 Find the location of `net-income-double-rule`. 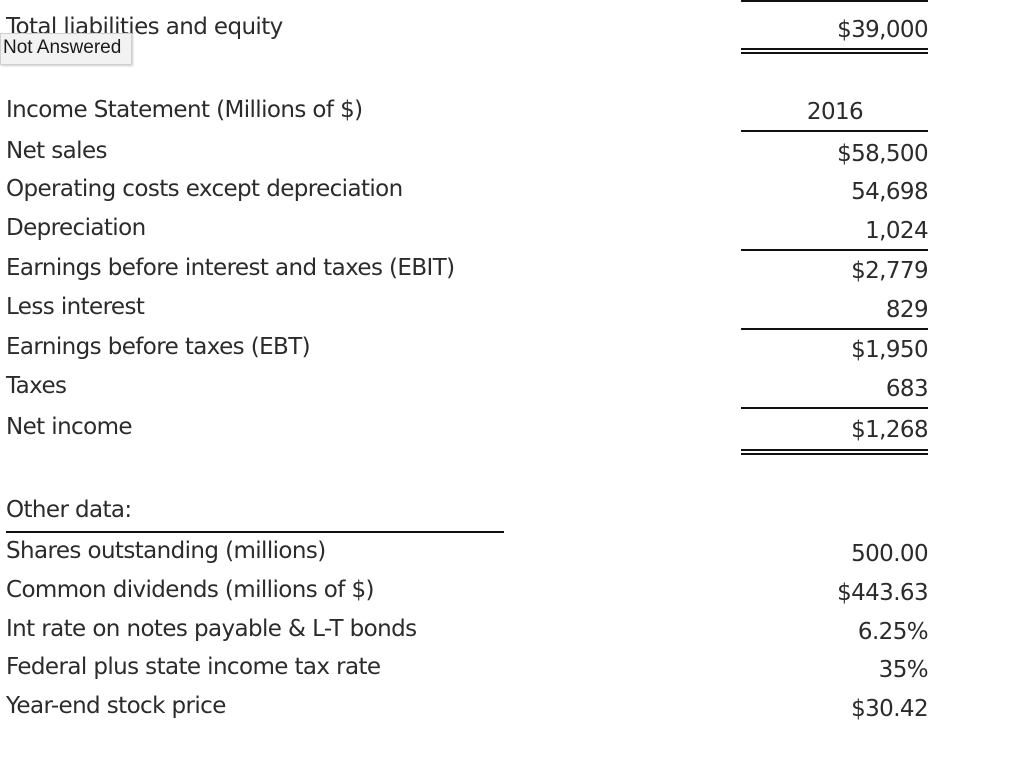

net-income-double-rule is located at coordinates (834, 452).